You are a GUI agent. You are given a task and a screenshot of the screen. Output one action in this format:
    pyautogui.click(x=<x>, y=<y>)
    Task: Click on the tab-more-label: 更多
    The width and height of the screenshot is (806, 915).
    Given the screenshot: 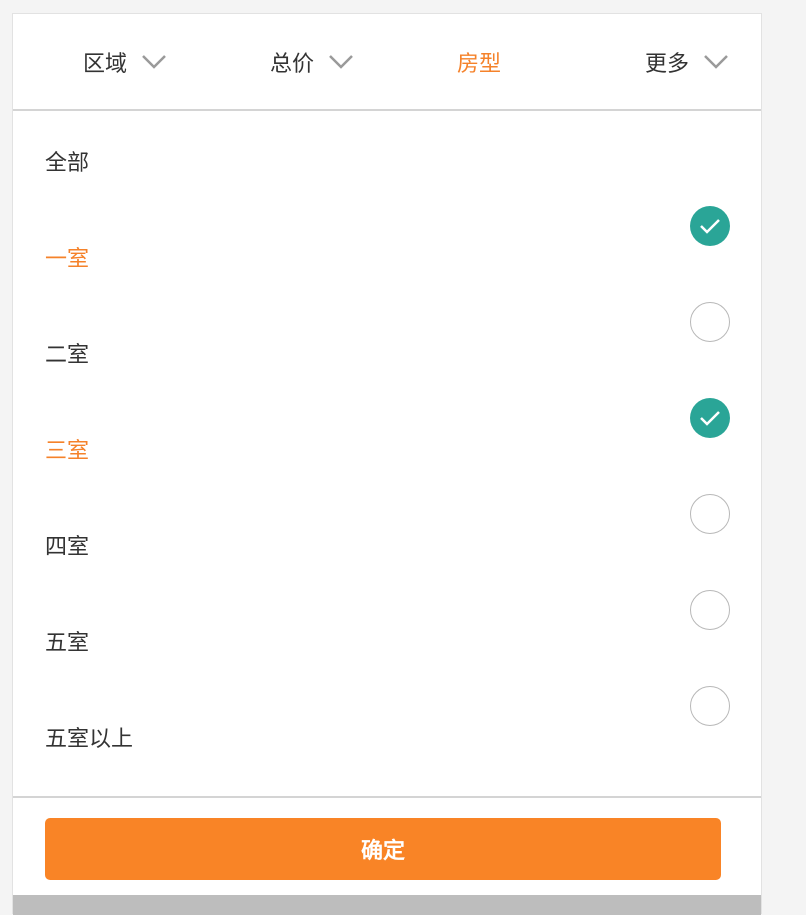 What is the action you would take?
    pyautogui.click(x=667, y=64)
    